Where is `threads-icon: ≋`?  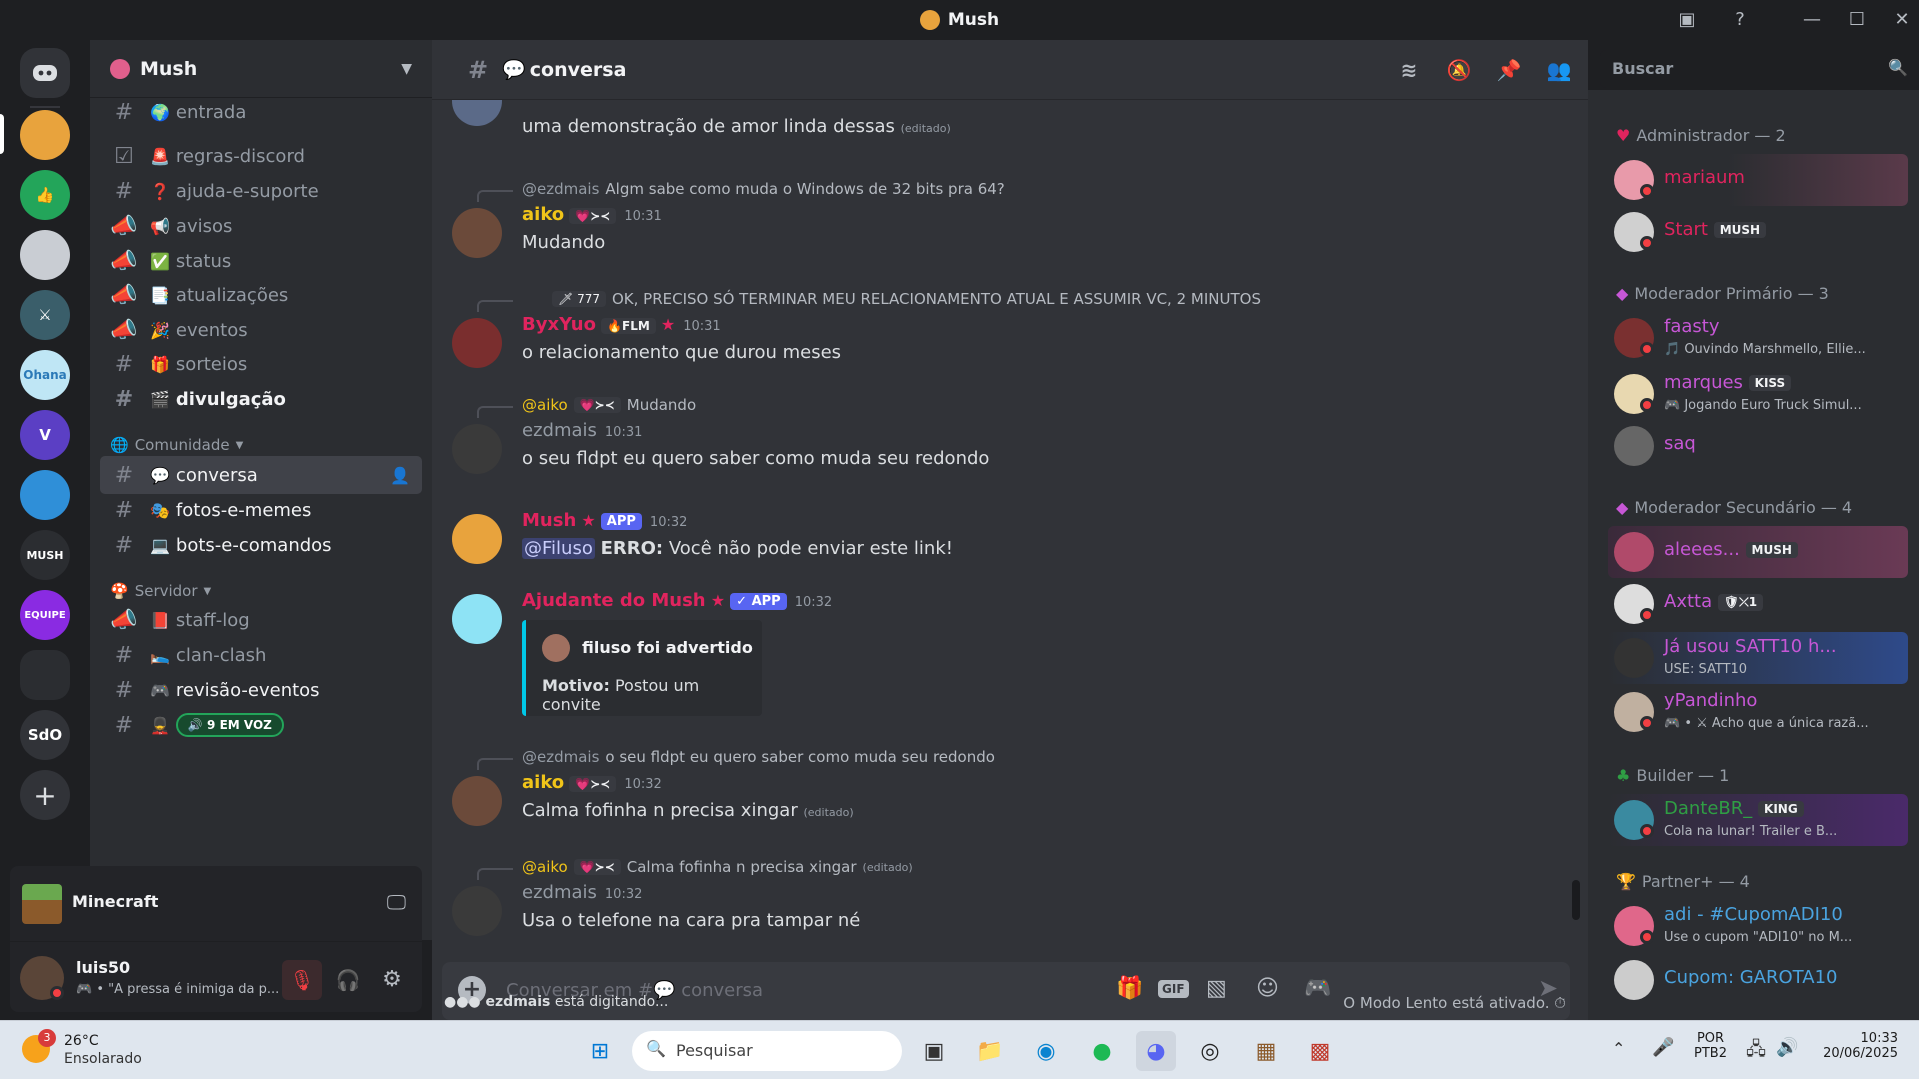 threads-icon: ≋ is located at coordinates (1409, 71).